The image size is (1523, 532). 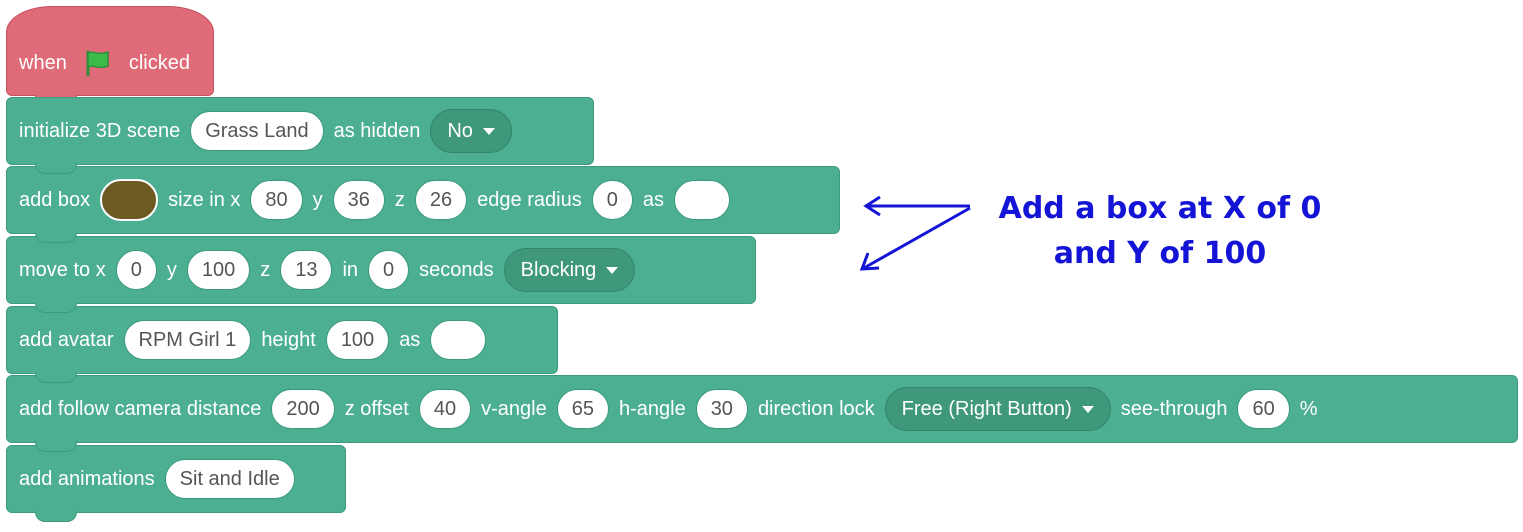 I want to click on annotation-line-2: and Y of 100, so click(x=1160, y=253).